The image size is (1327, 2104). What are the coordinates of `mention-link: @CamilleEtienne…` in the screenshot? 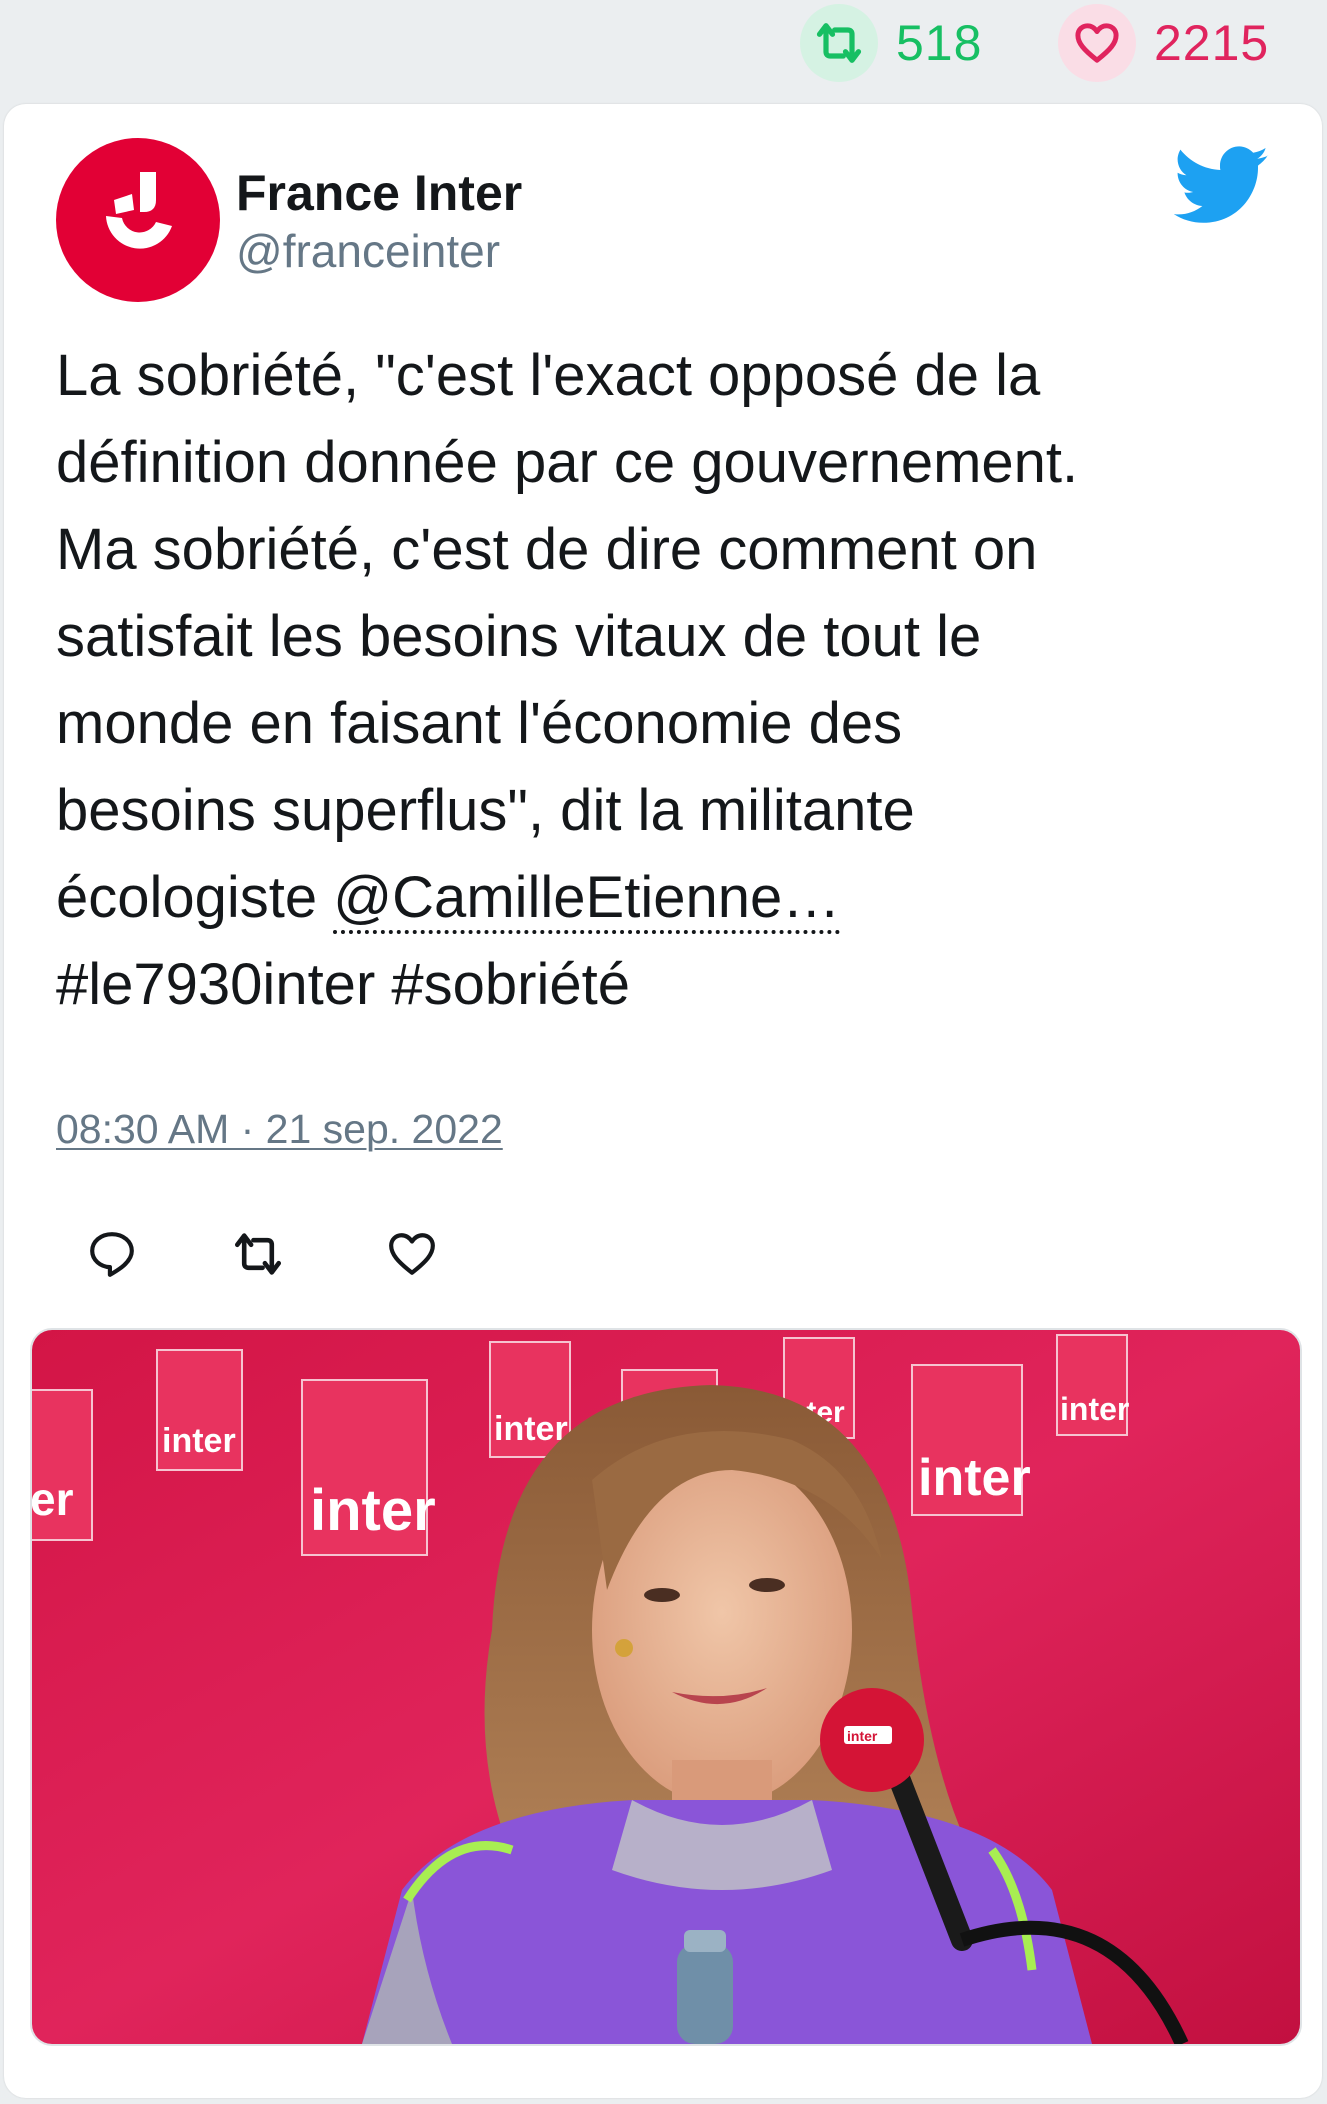 It's located at (587, 899).